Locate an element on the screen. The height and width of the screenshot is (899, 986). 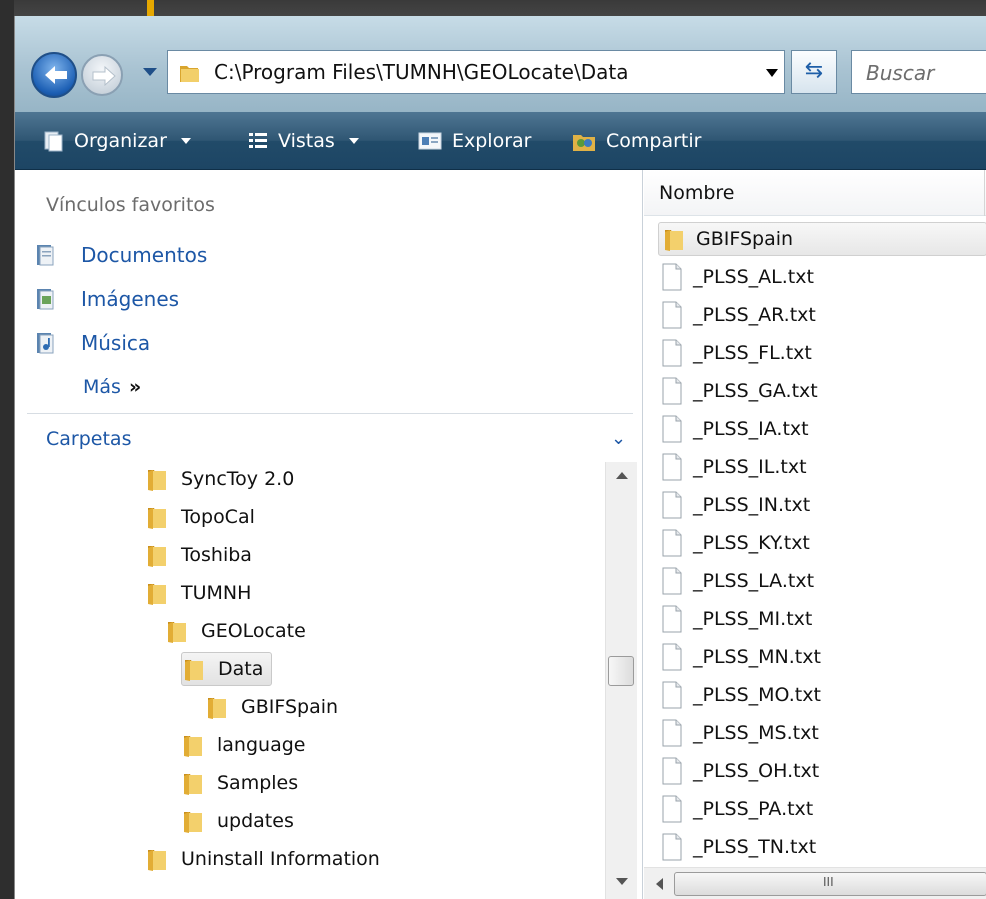
address-dropdown-icon is located at coordinates (772, 73).